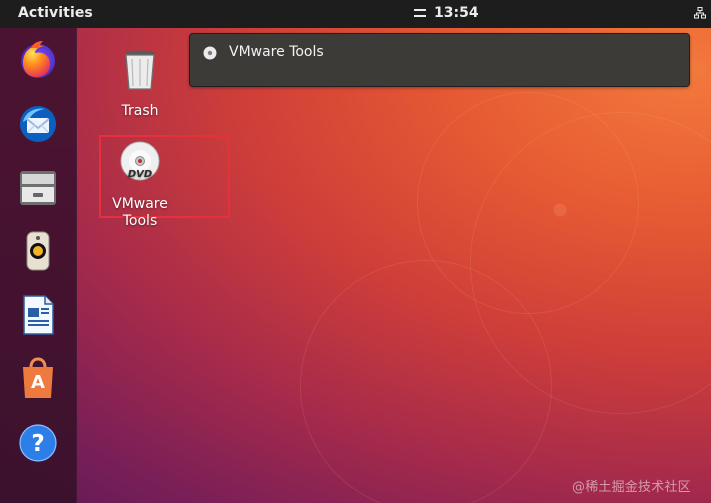 Image resolution: width=711 pixels, height=503 pixels. I want to click on libreoffice-writer-icon, so click(38, 315).